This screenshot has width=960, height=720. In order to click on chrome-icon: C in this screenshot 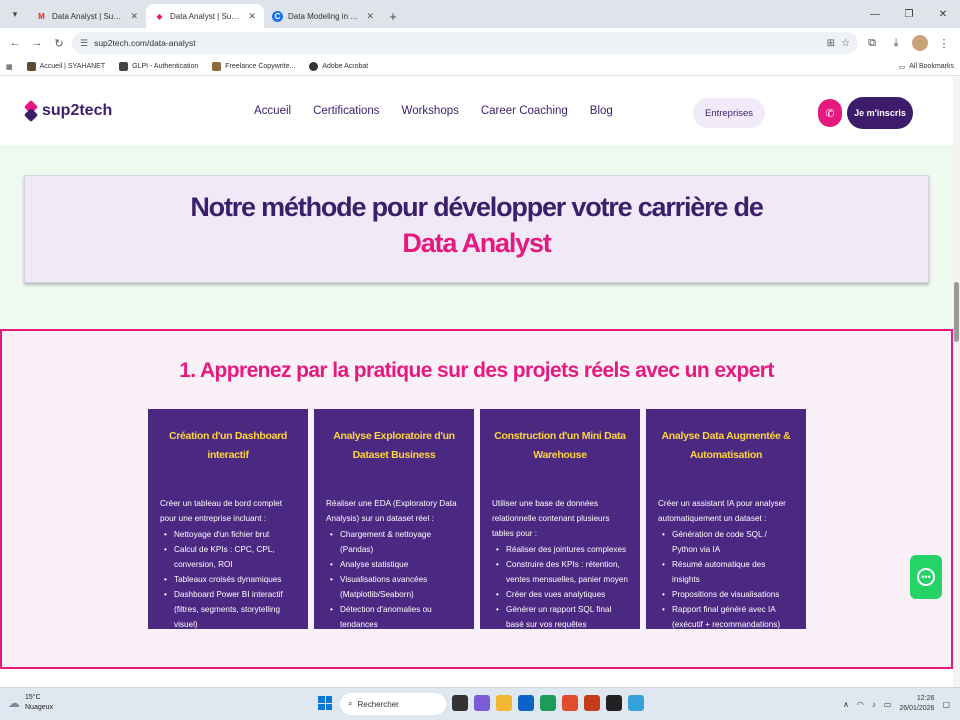, I will do `click(277, 16)`.